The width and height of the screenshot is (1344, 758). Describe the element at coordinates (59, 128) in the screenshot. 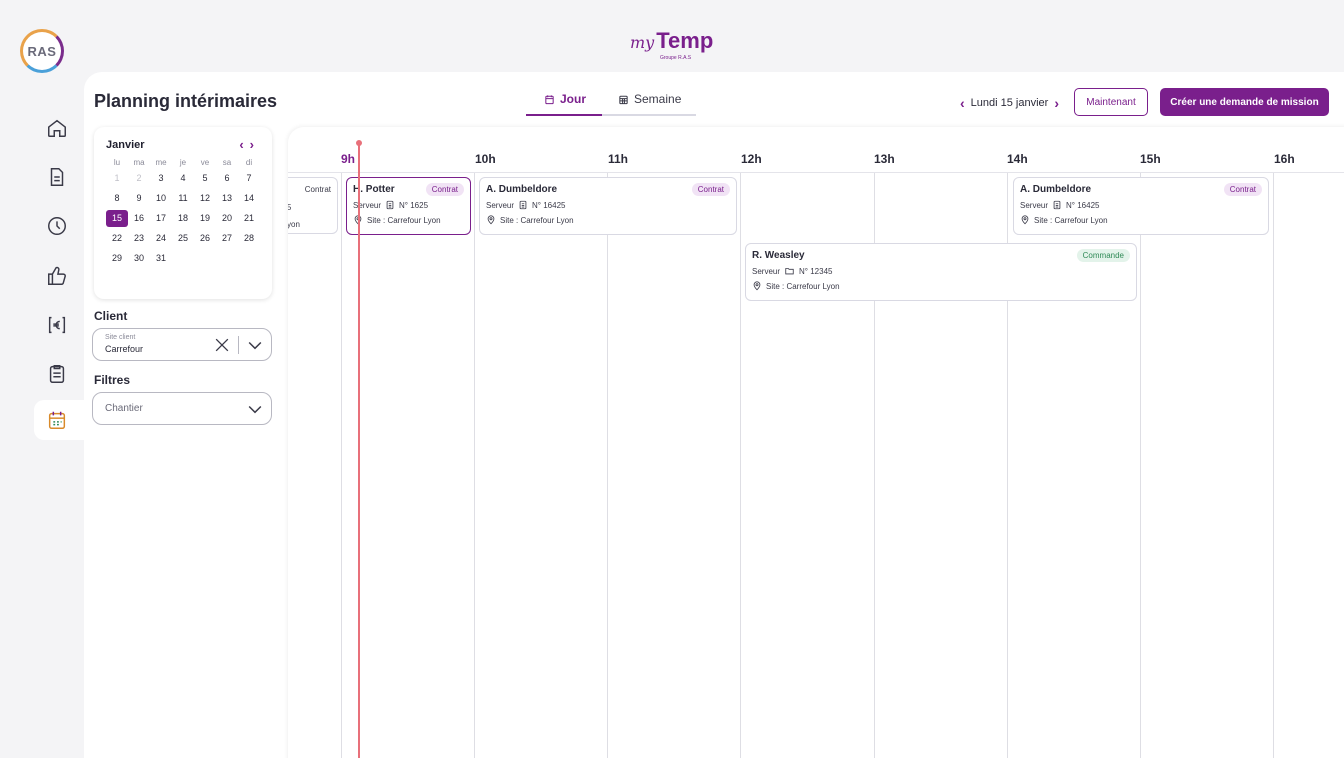

I see `sidebar-item-home` at that location.